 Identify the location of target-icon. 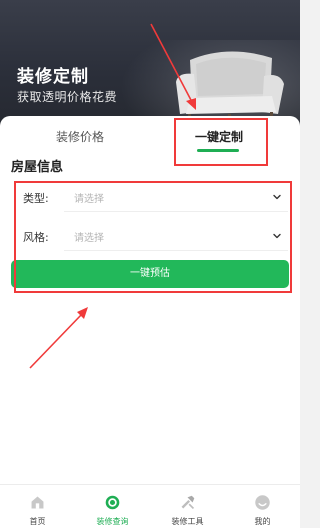
(112, 502).